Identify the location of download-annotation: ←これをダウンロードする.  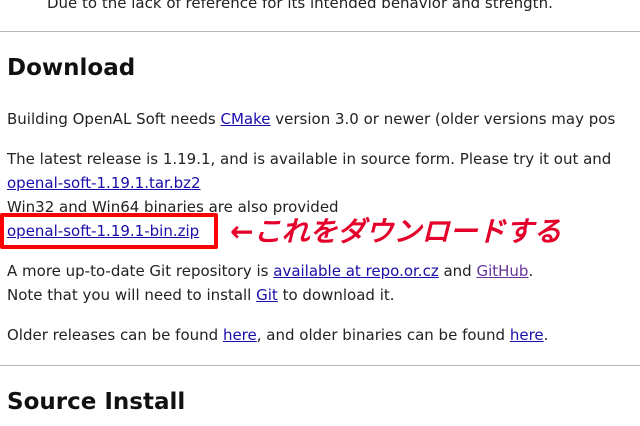
(396, 231).